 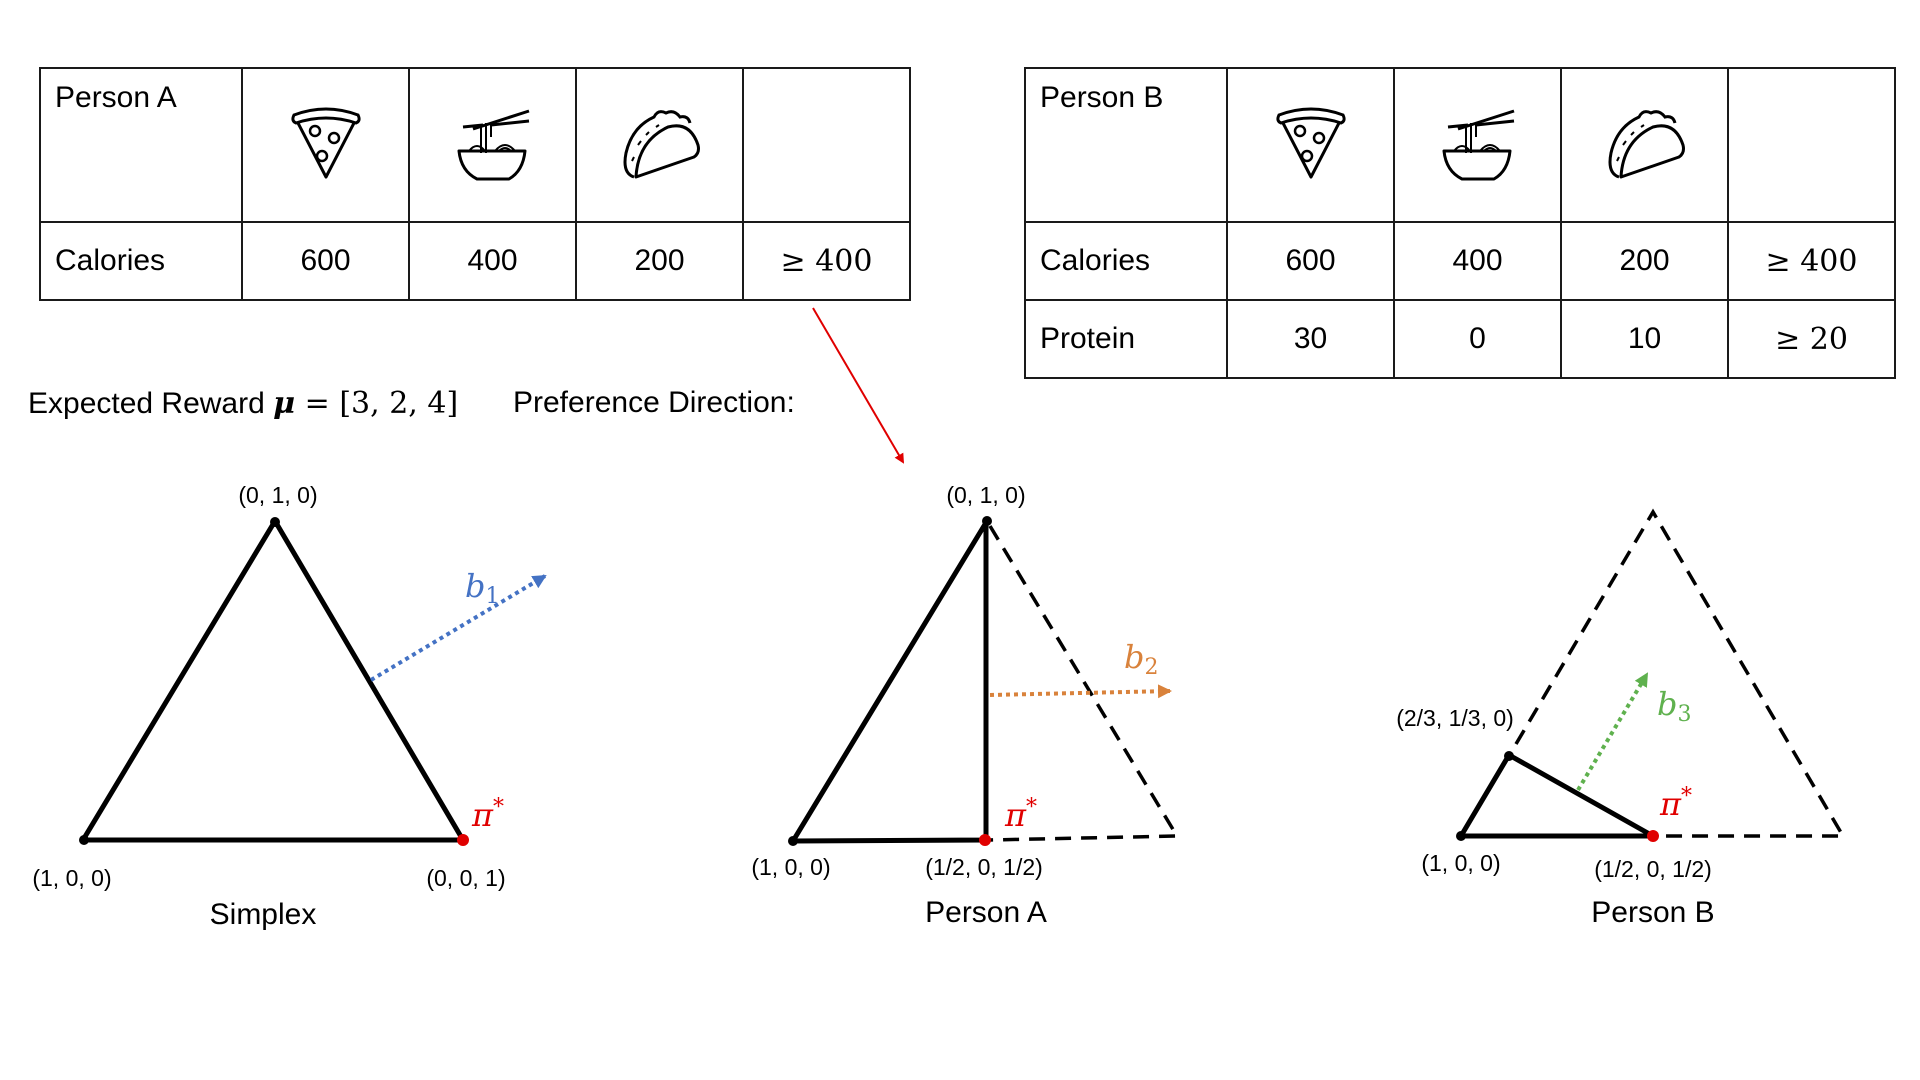 What do you see at coordinates (1612, 732) in the screenshot?
I see `b3-direction-arrow` at bounding box center [1612, 732].